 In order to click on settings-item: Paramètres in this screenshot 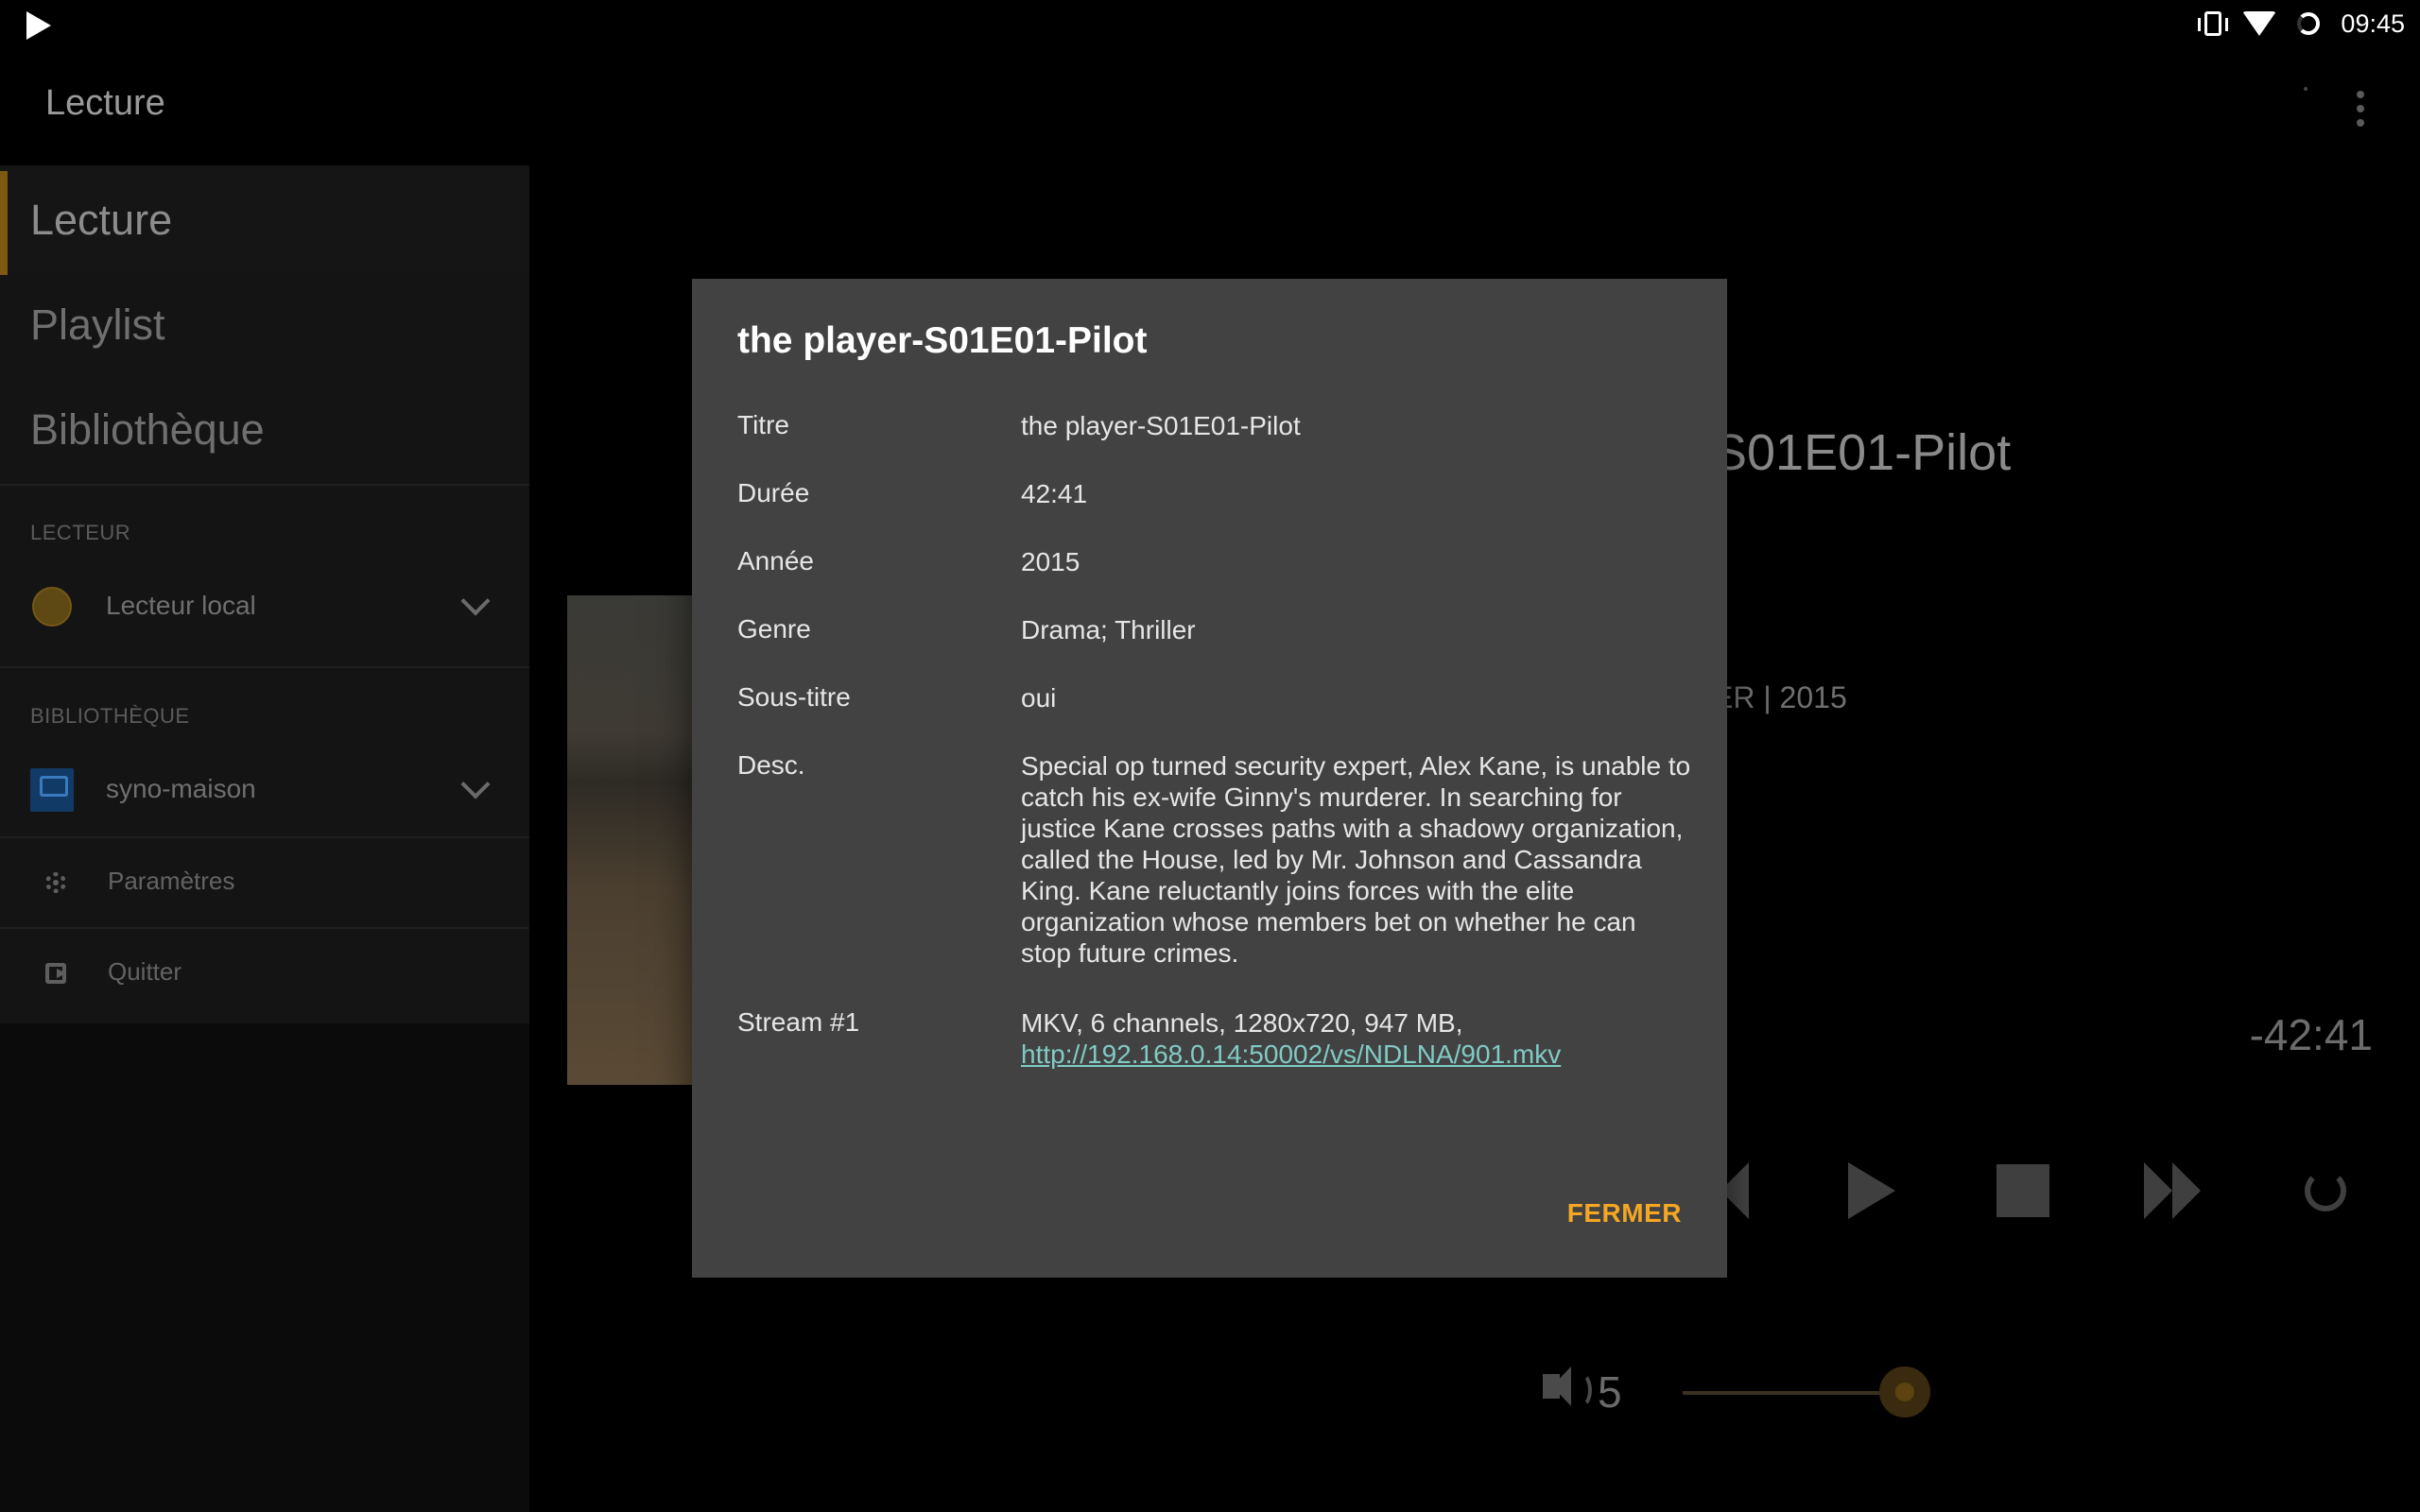, I will do `click(264, 882)`.